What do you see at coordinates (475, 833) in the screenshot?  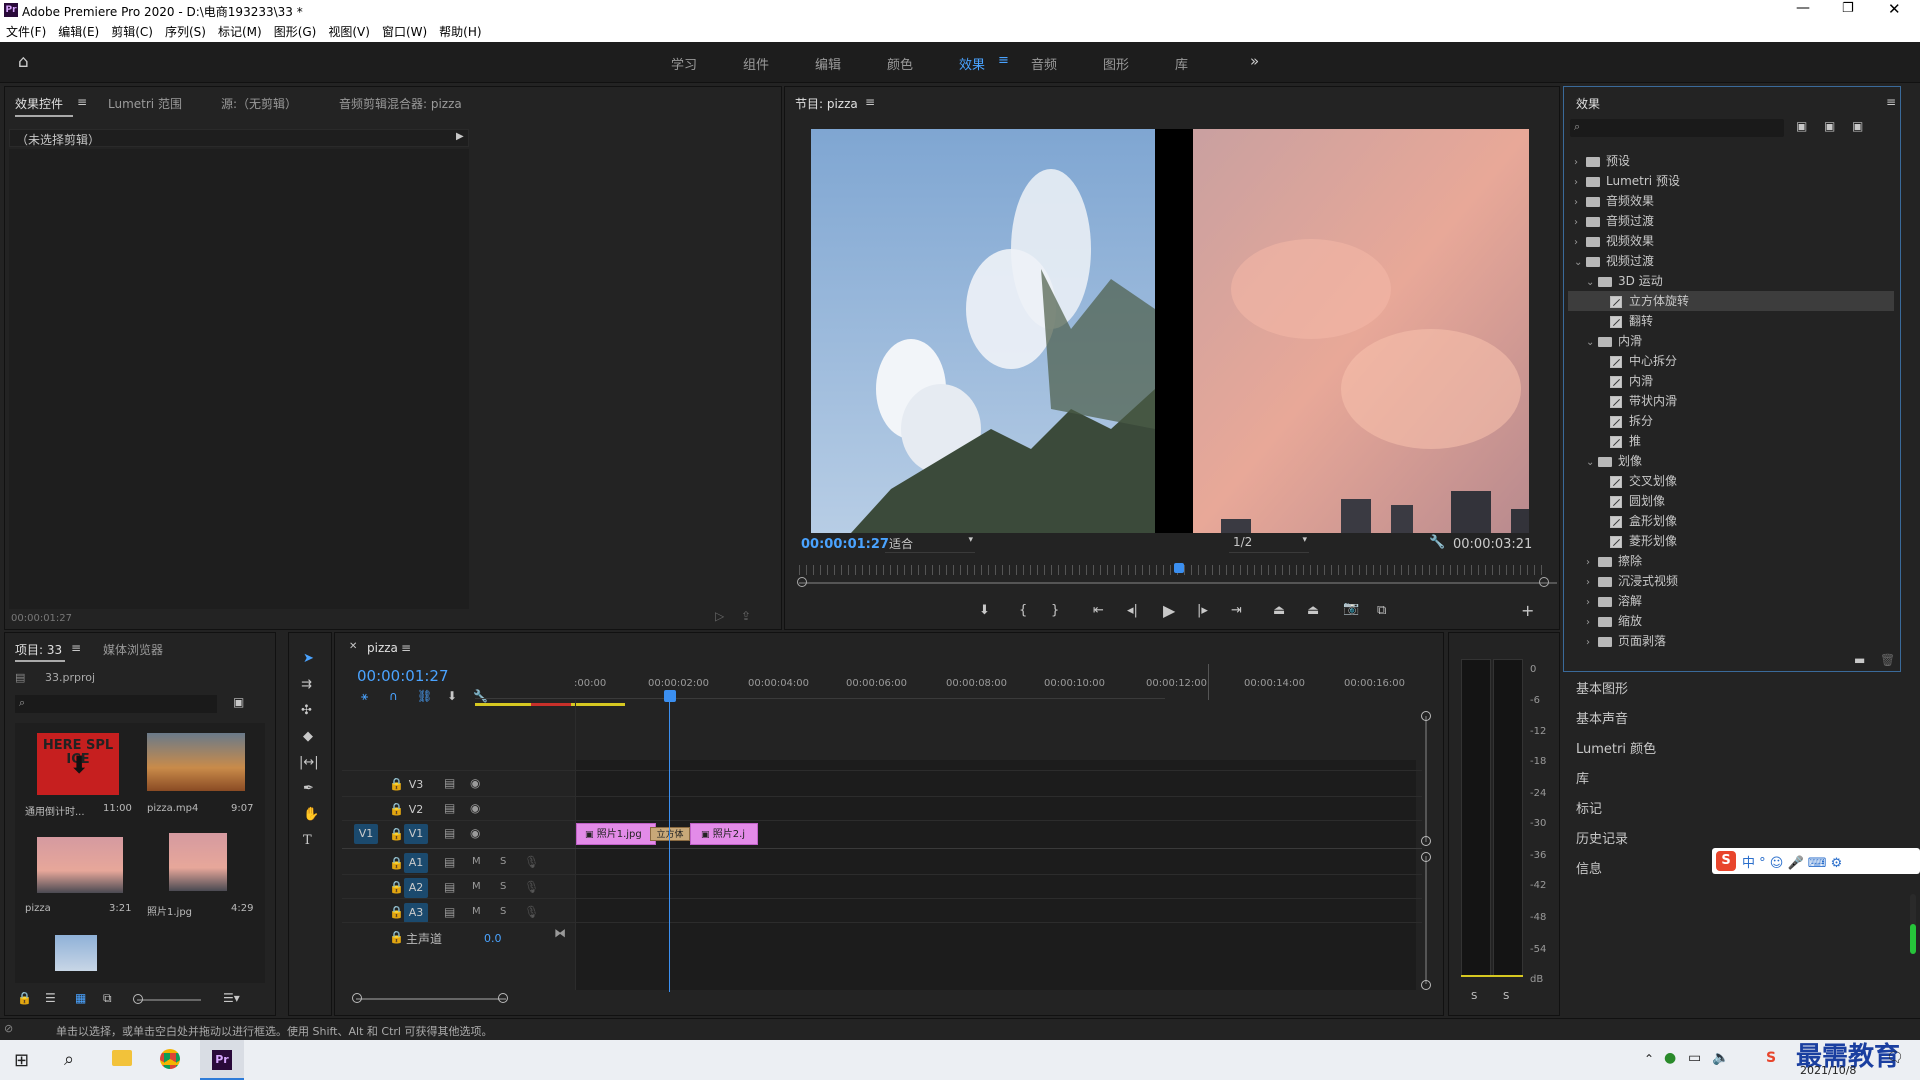 I see `eye-icon: ◉` at bounding box center [475, 833].